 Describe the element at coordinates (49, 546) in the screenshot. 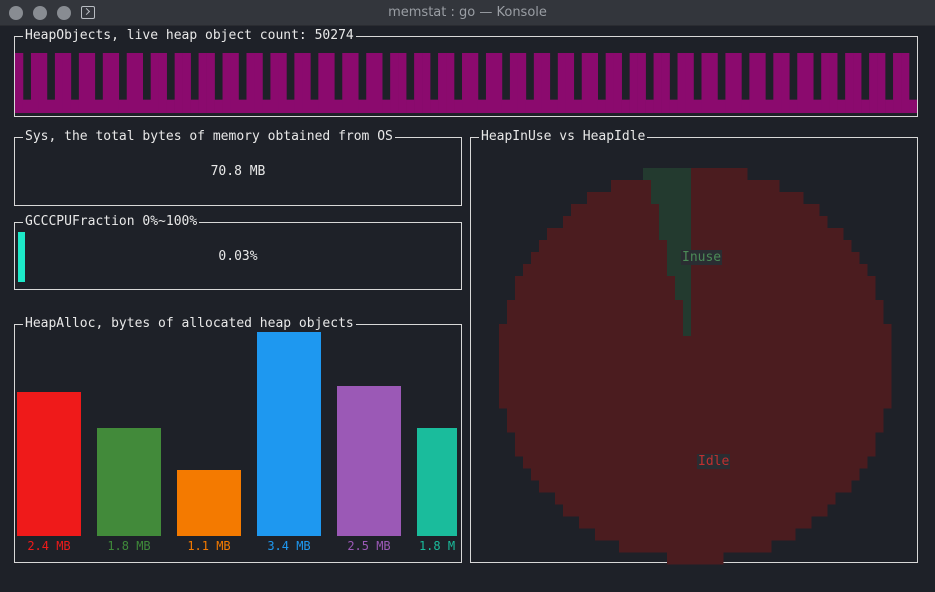

I see `heap-alloc-bar-label: 2.4 MB` at that location.